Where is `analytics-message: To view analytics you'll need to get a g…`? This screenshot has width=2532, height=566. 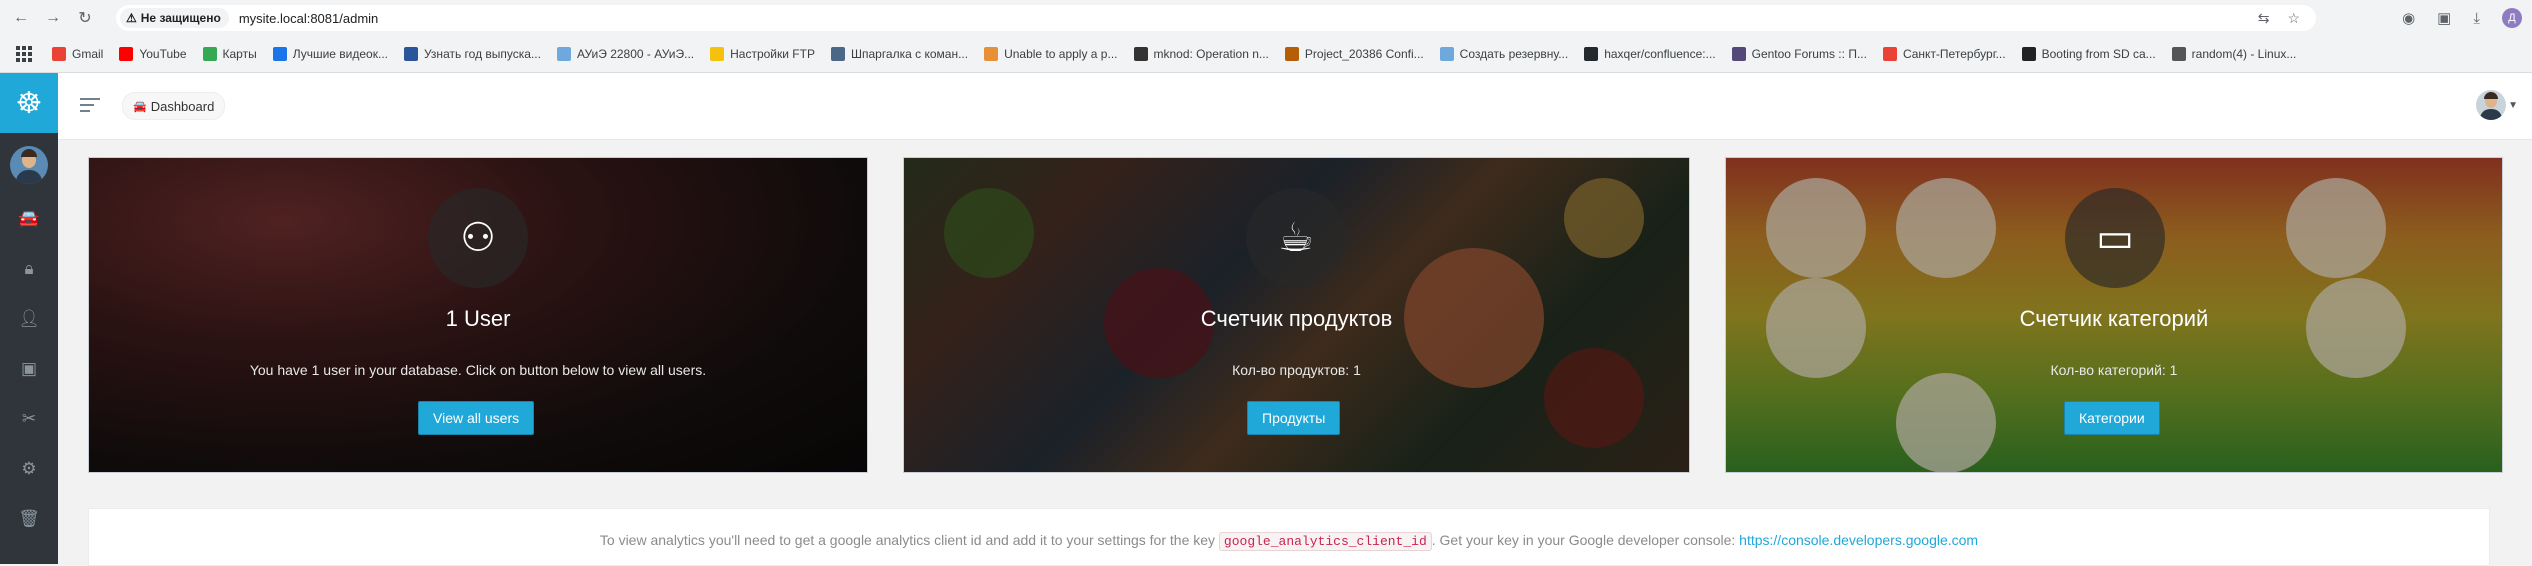 analytics-message: To view analytics you'll need to get a g… is located at coordinates (1289, 541).